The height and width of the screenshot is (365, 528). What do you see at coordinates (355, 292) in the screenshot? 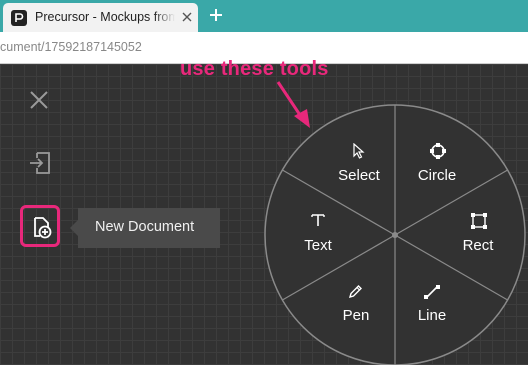
I see `pen-icon` at bounding box center [355, 292].